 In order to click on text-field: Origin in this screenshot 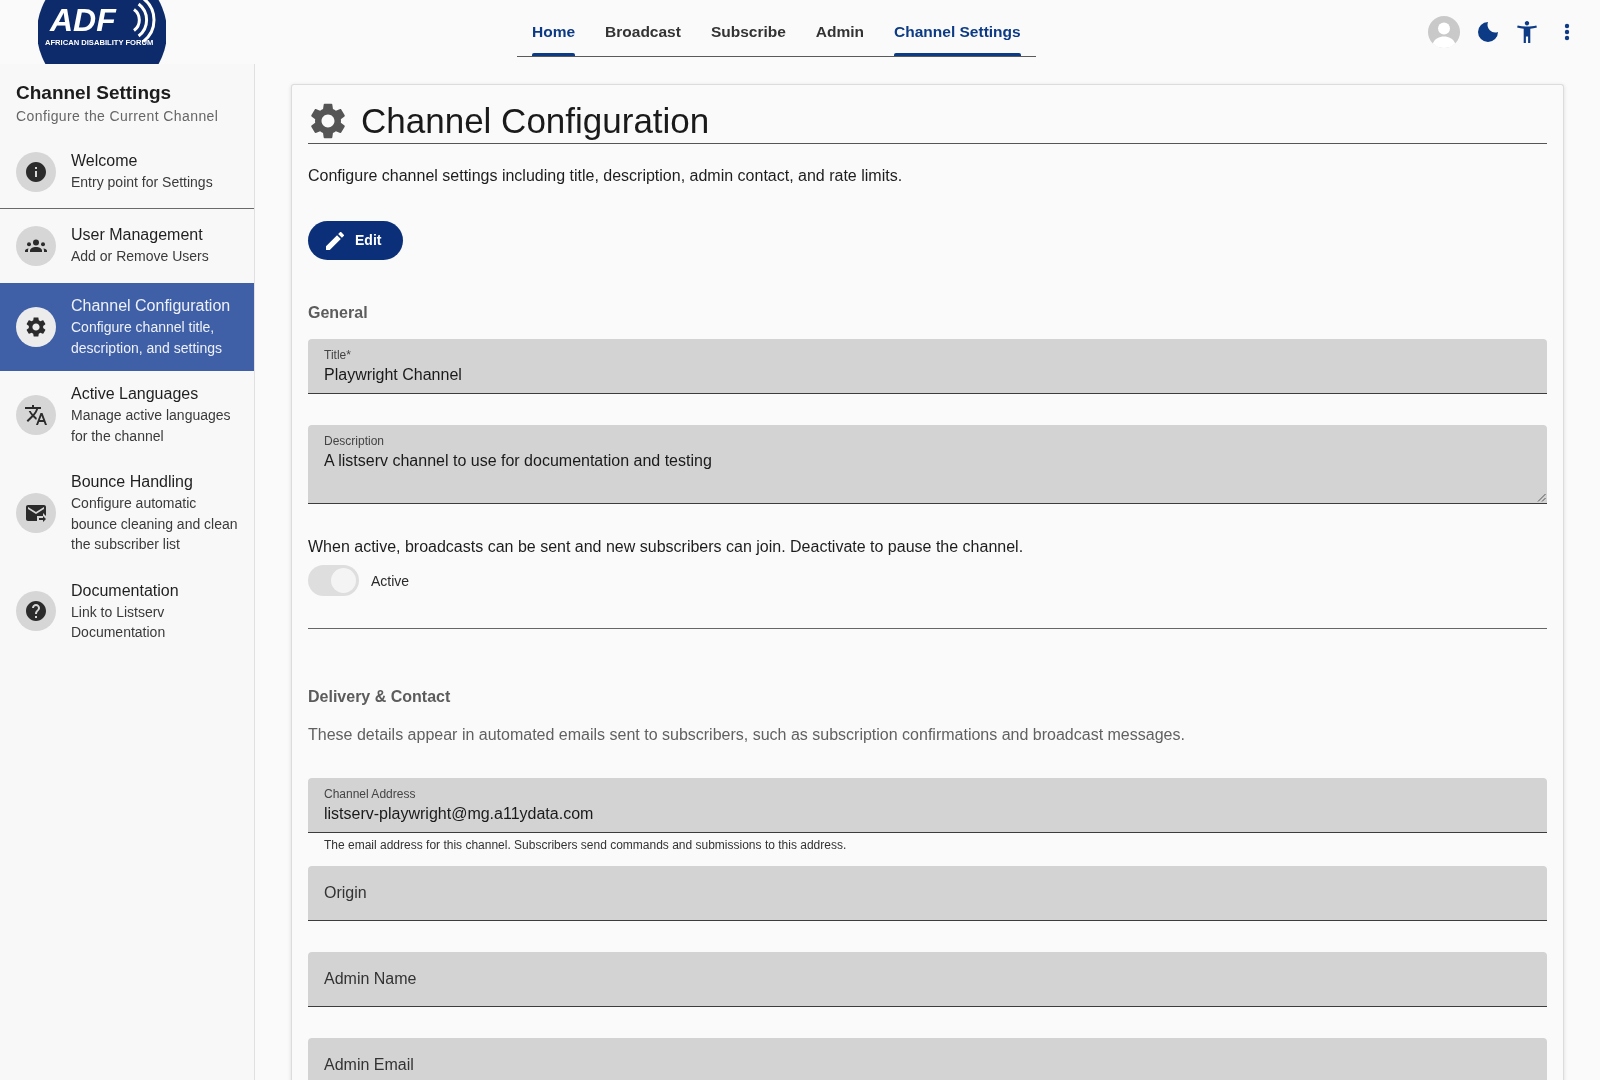, I will do `click(927, 893)`.